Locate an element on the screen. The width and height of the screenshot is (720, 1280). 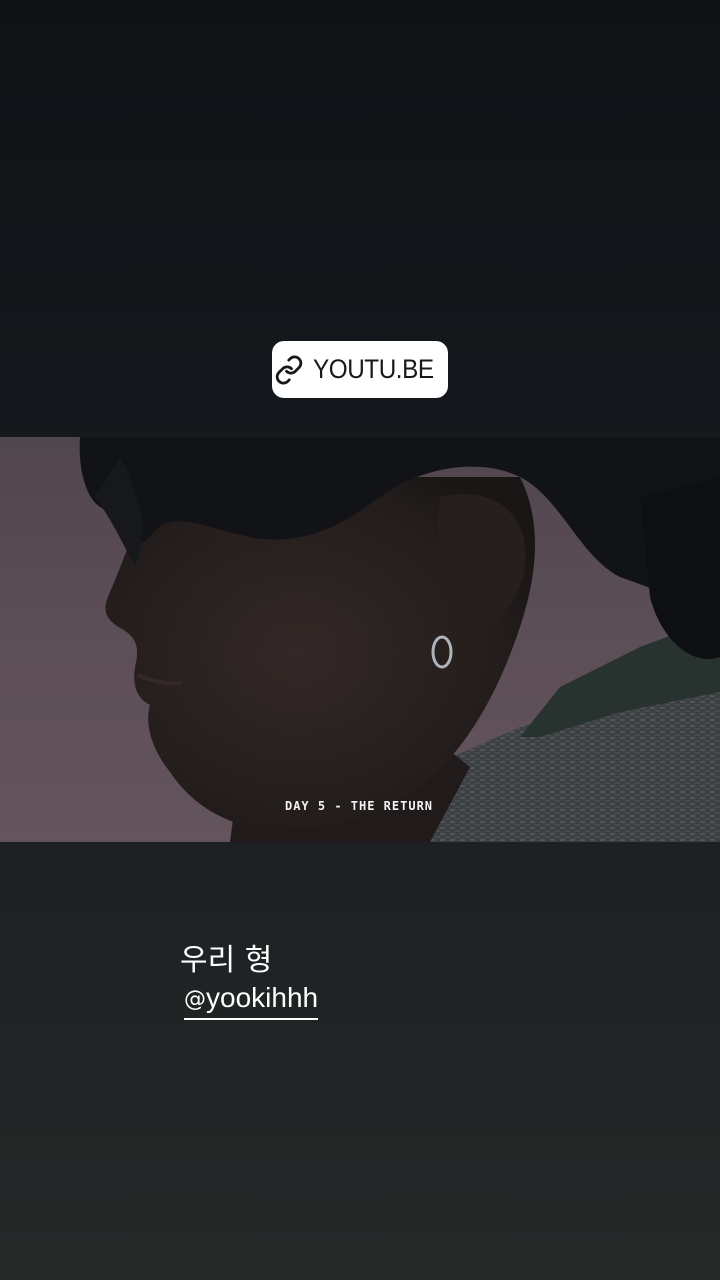
link-icon is located at coordinates (289, 370).